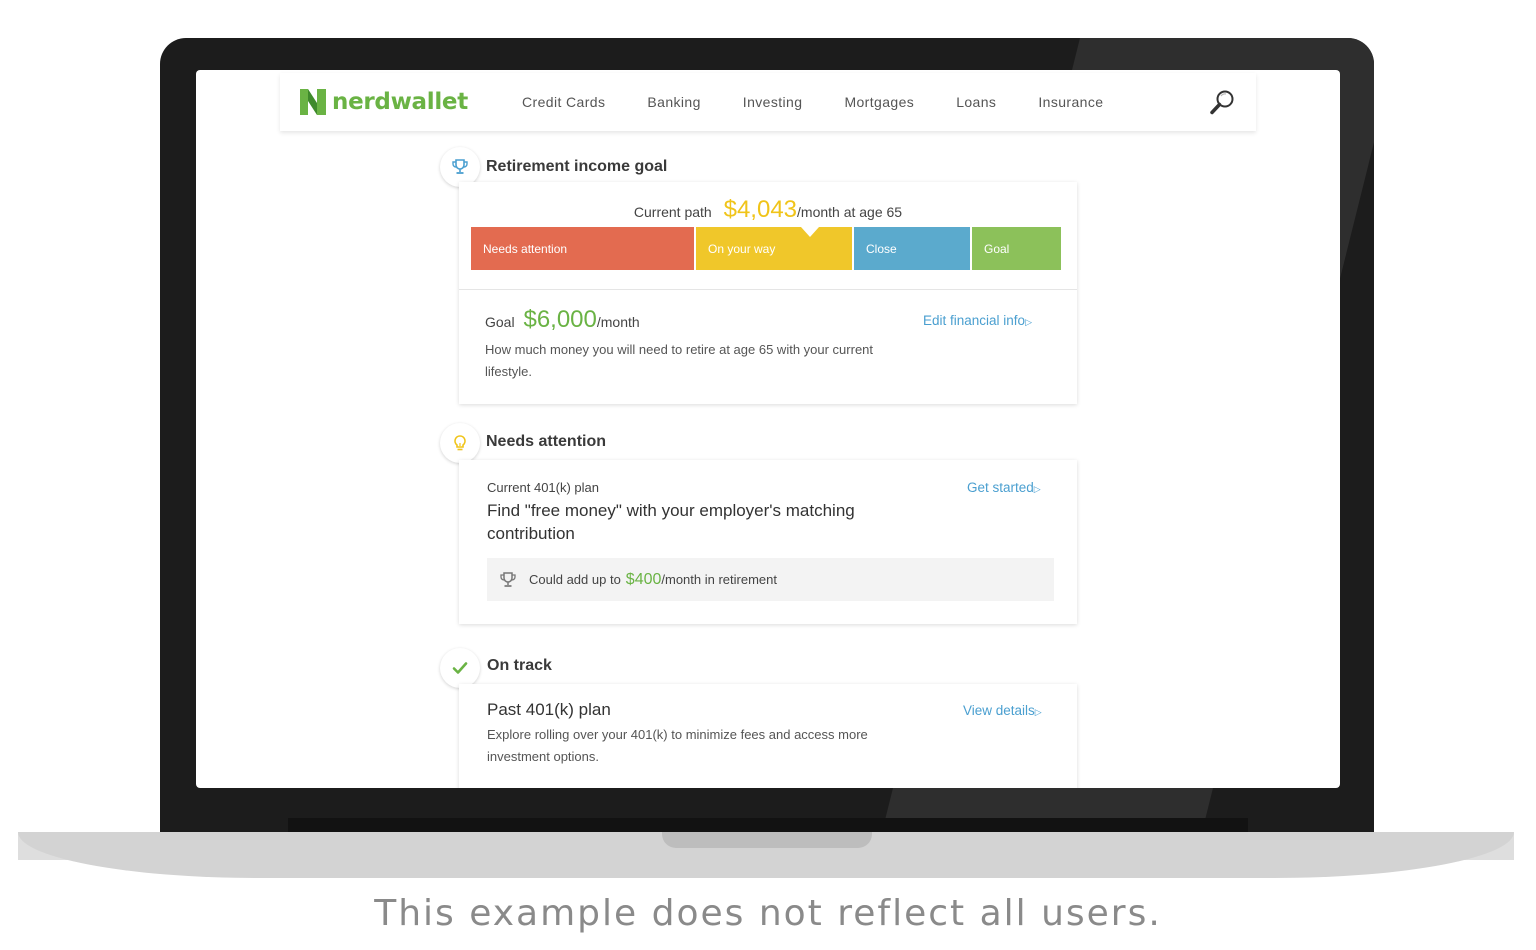 Image resolution: width=1536 pixels, height=950 pixels. I want to click on meter-segment-on-your-way: On your way, so click(774, 248).